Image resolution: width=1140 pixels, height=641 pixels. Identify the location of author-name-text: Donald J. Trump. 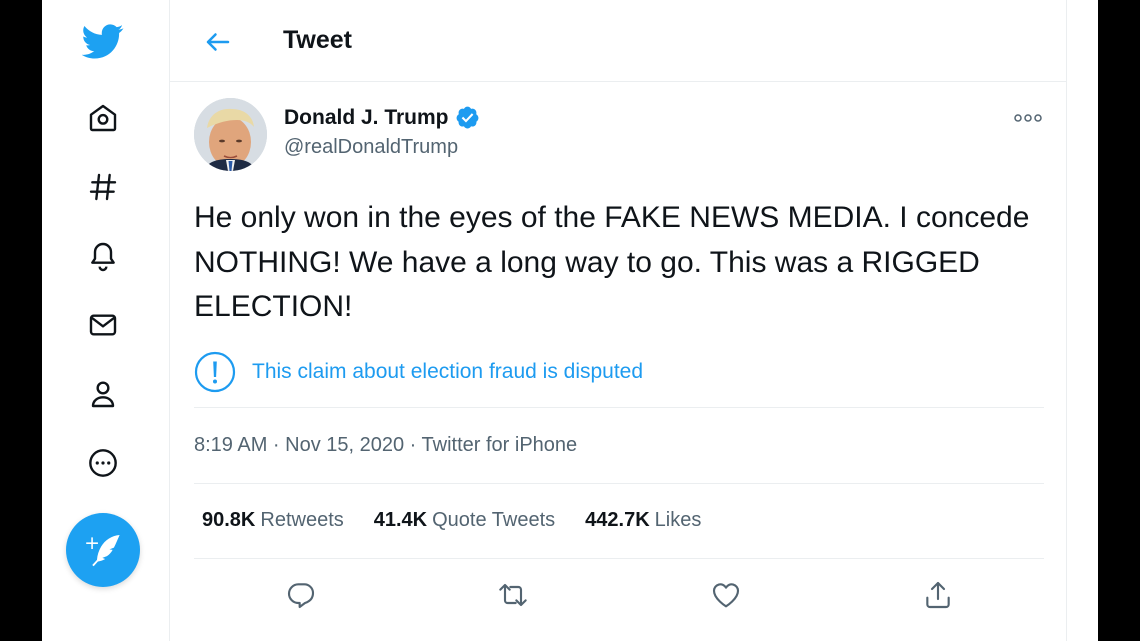
(366, 117).